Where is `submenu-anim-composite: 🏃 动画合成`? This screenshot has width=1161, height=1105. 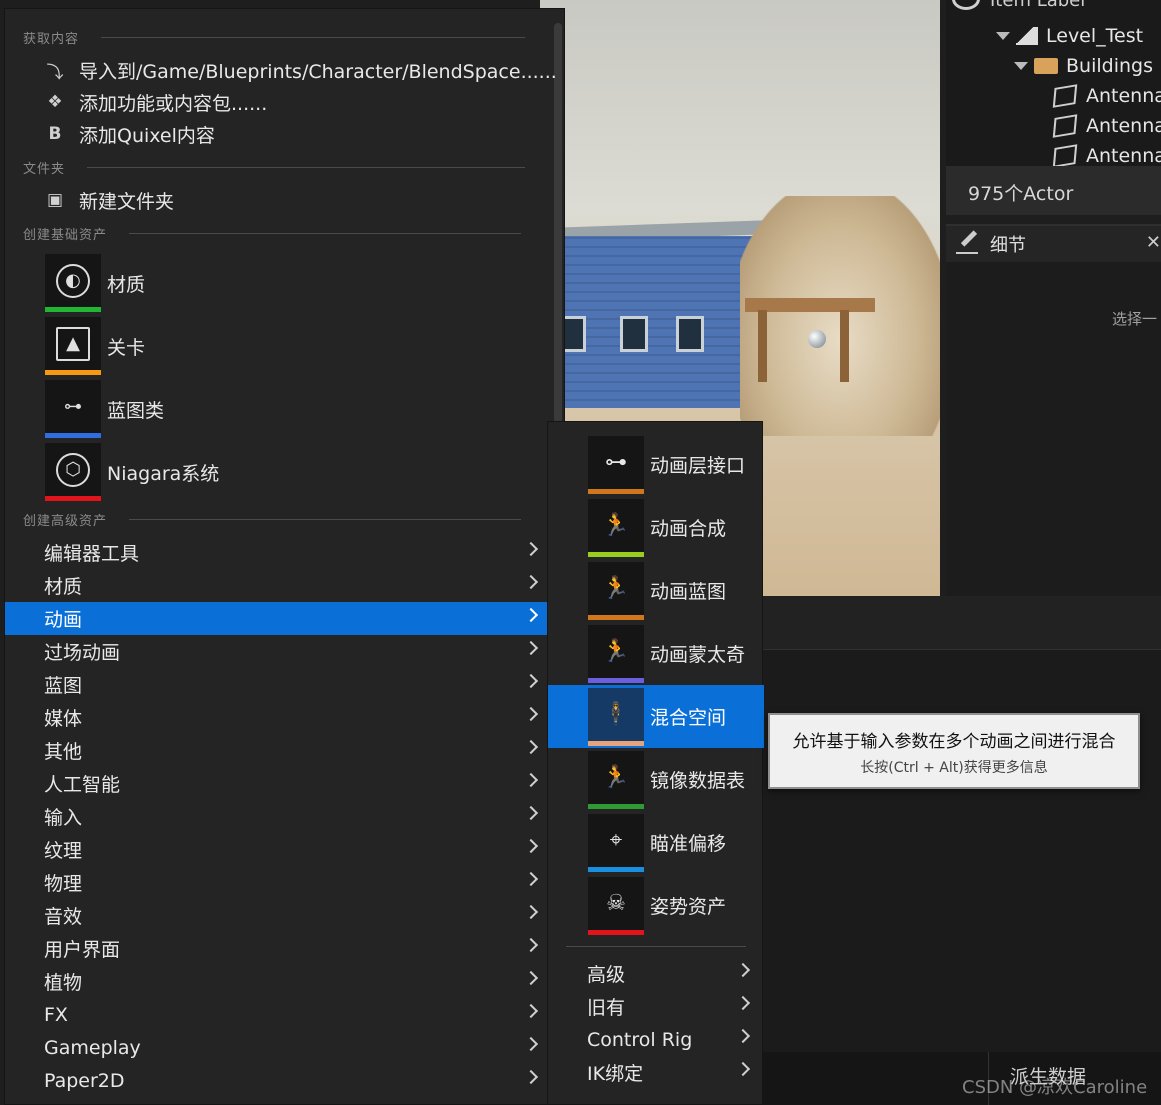
submenu-anim-composite: 🏃 动画合成 is located at coordinates (656, 527).